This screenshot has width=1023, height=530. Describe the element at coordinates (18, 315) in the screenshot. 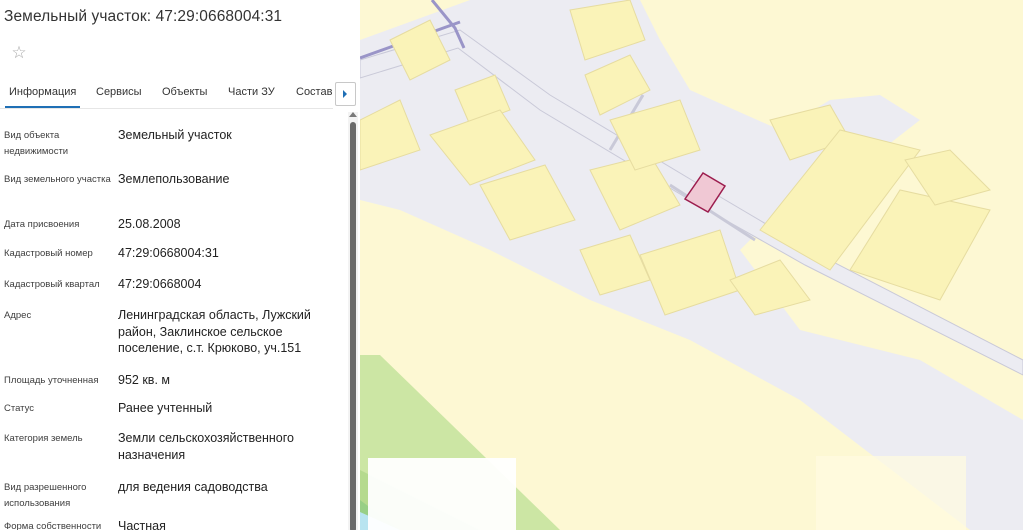

I see `property-label: Адрес` at that location.